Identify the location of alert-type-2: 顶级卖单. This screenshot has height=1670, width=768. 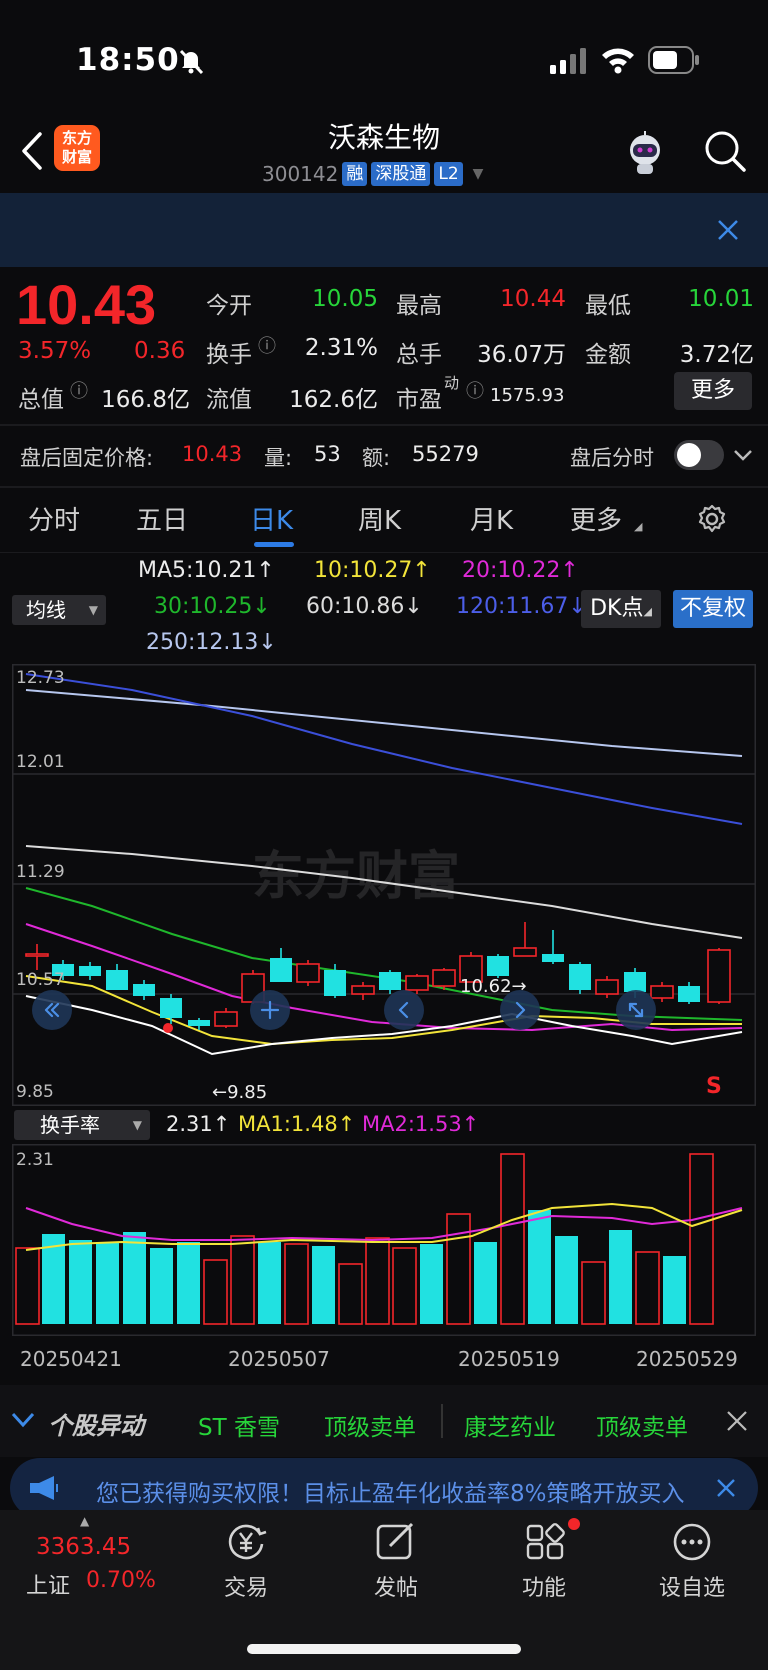
(642, 1425).